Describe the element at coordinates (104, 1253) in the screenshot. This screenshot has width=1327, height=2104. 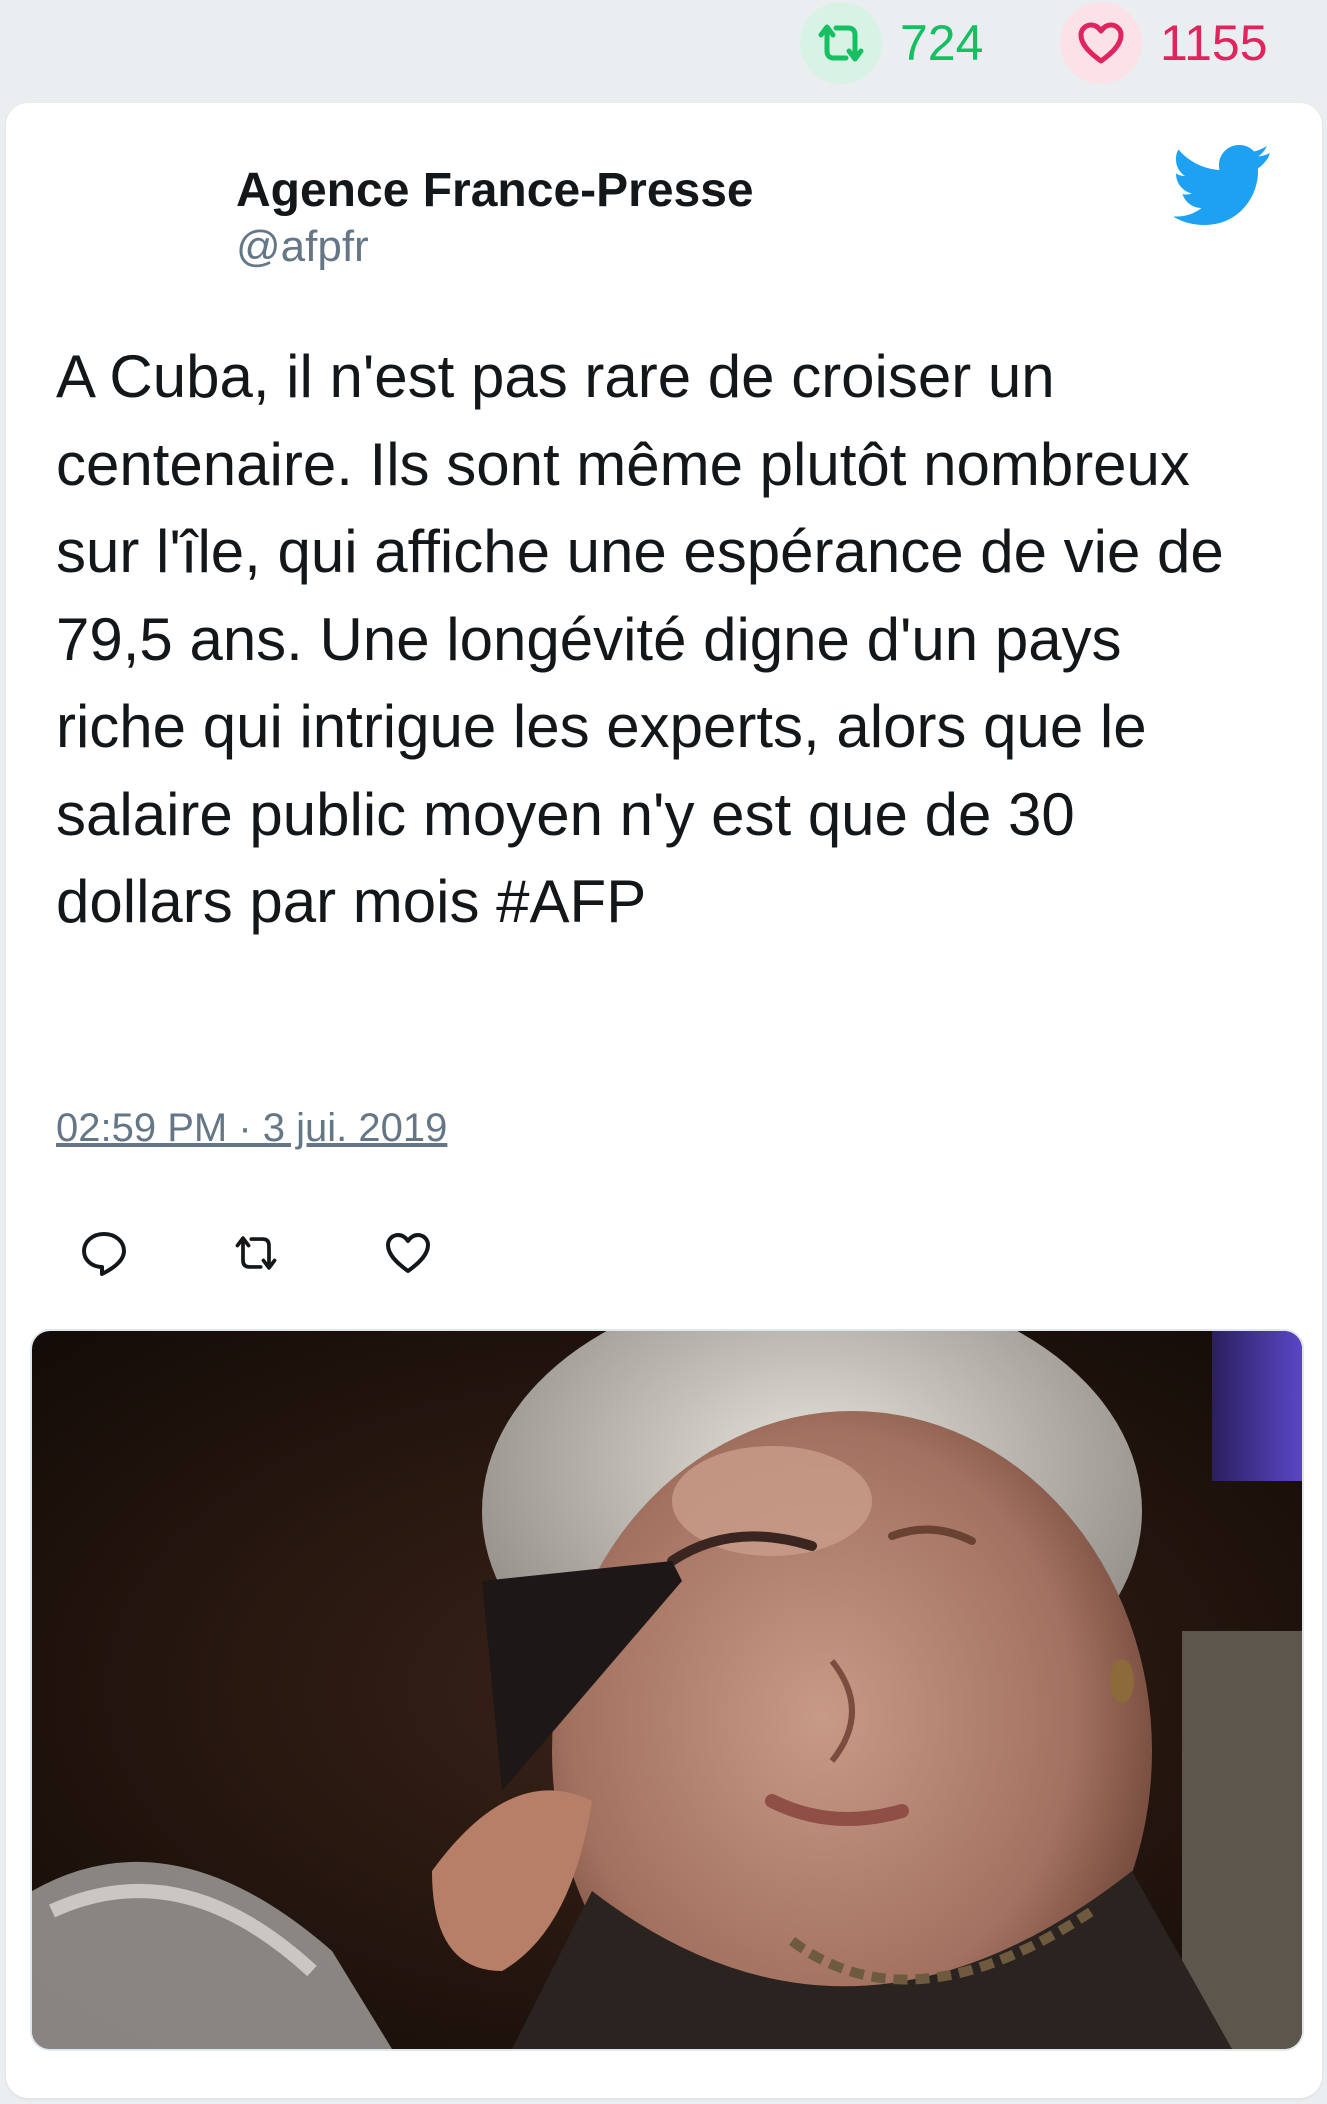
I see `reply-icon` at that location.